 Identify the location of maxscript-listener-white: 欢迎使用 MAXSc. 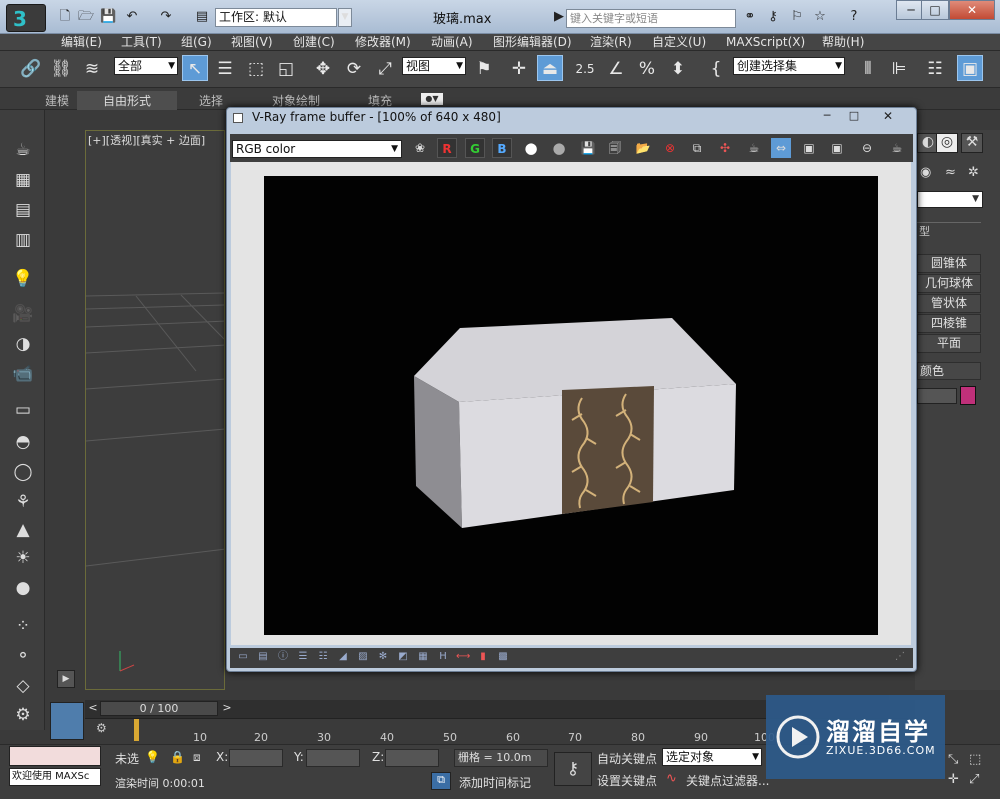
(55, 777).